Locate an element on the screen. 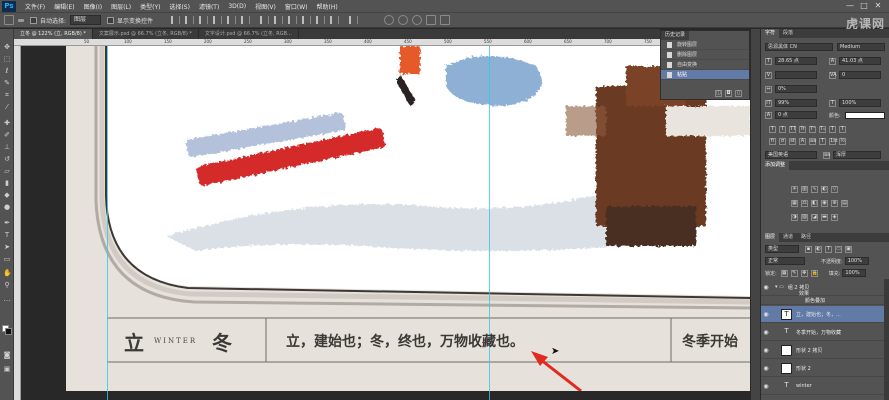  tab-adjustments: 添加调整 is located at coordinates (775, 165).